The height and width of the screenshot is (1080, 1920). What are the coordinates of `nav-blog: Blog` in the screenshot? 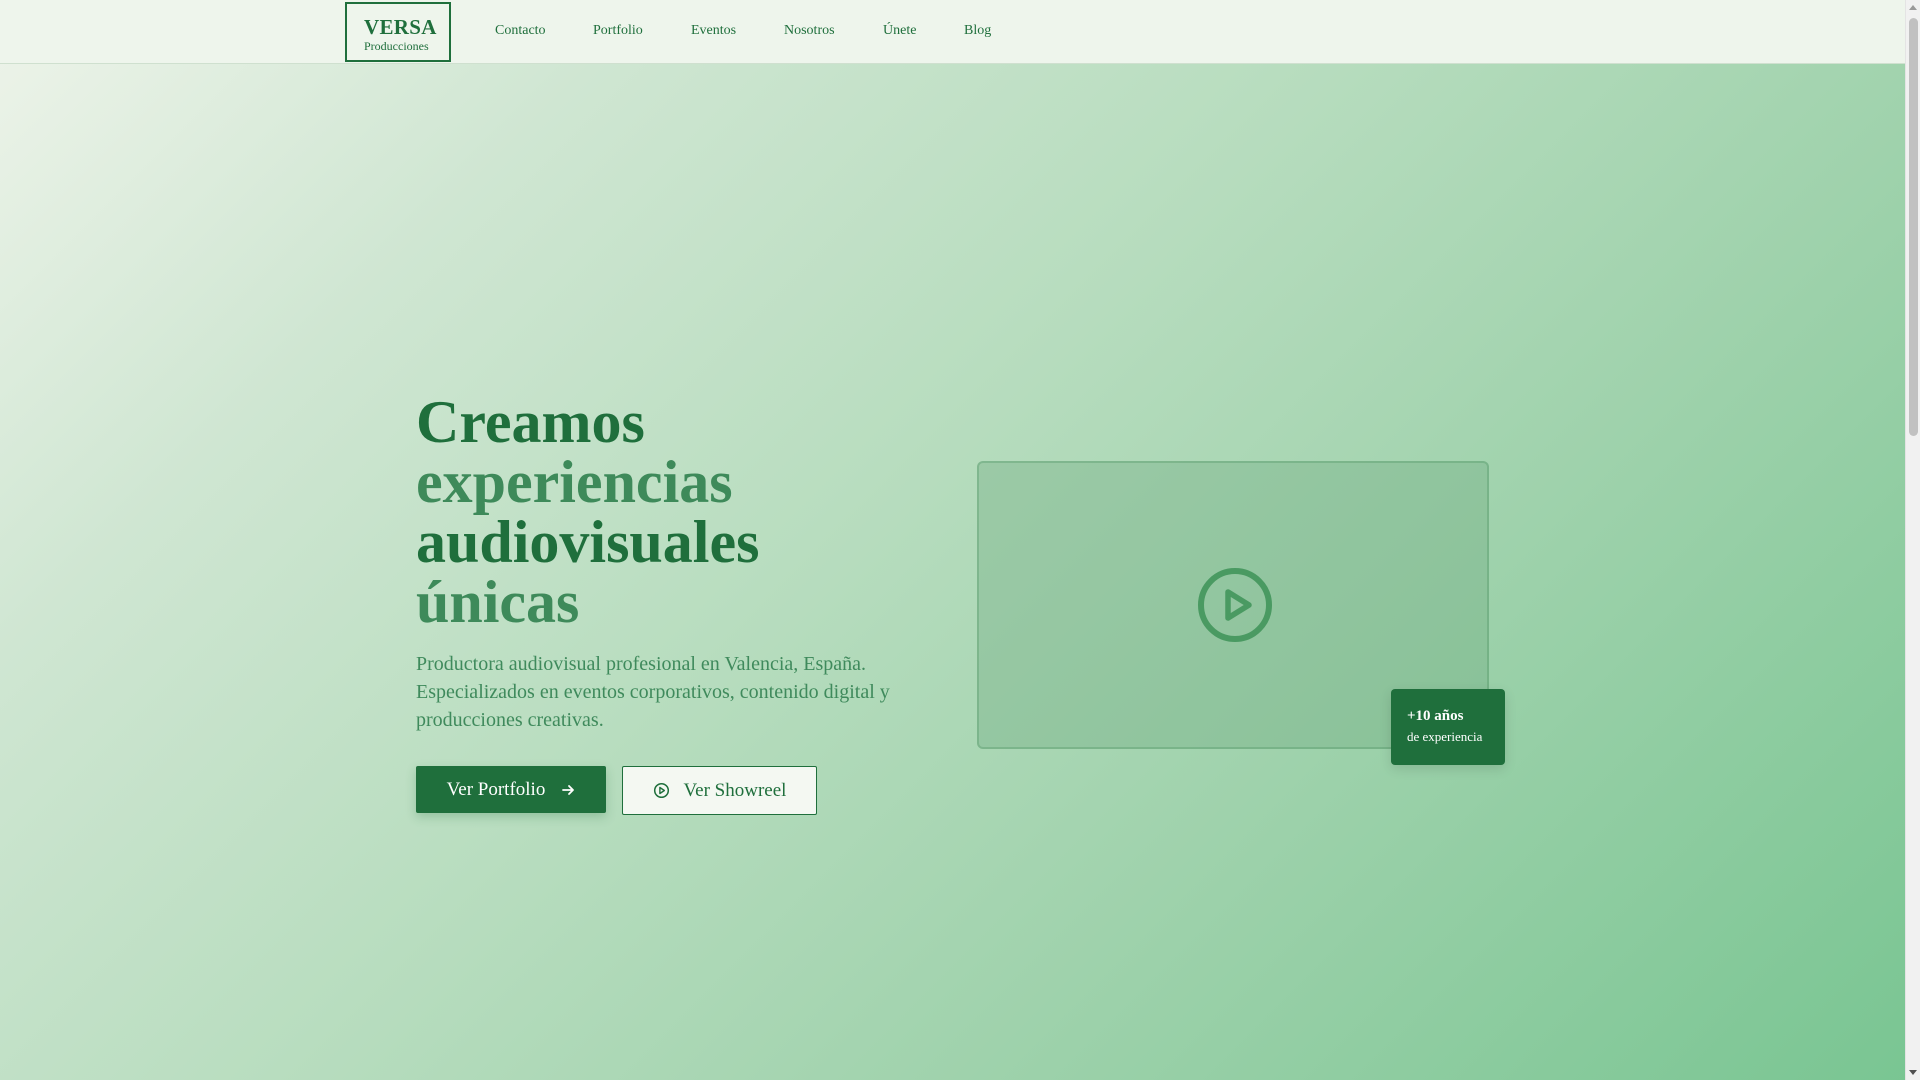 It's located at (977, 31).